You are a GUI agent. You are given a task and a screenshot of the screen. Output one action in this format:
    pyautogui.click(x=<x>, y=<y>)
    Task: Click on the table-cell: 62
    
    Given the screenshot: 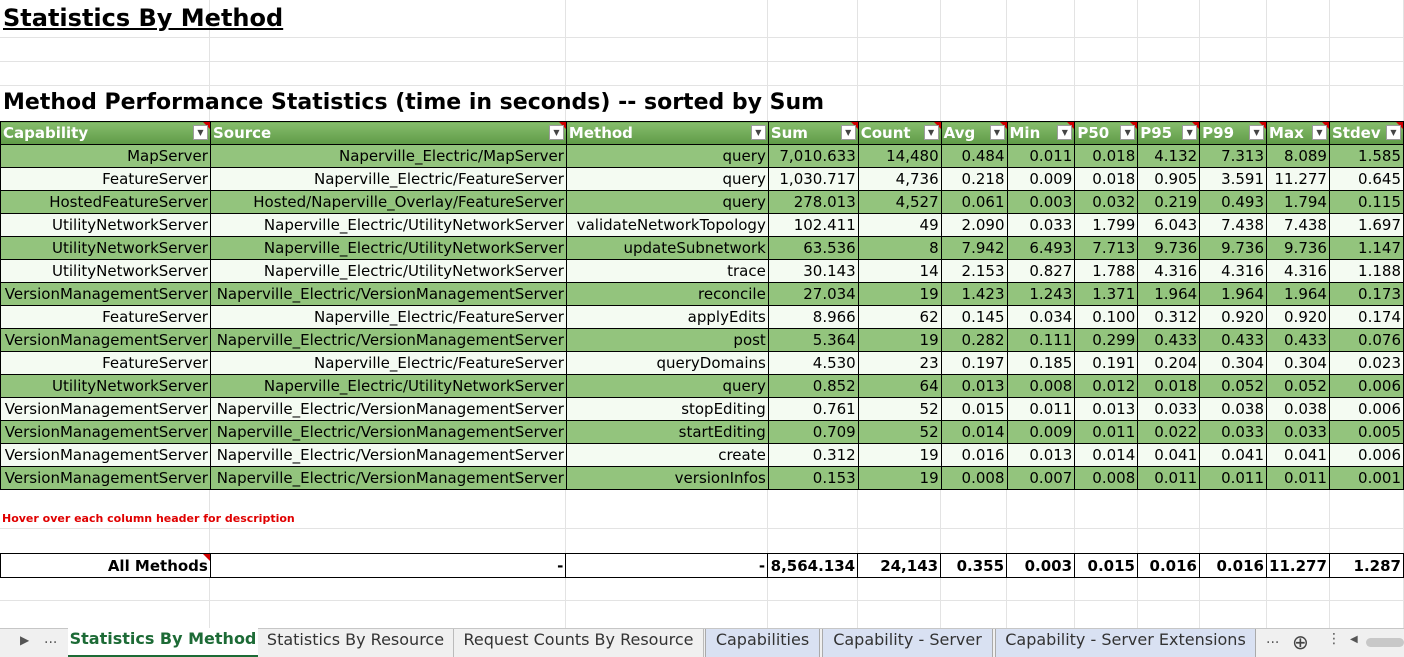 What is the action you would take?
    pyautogui.click(x=899, y=317)
    